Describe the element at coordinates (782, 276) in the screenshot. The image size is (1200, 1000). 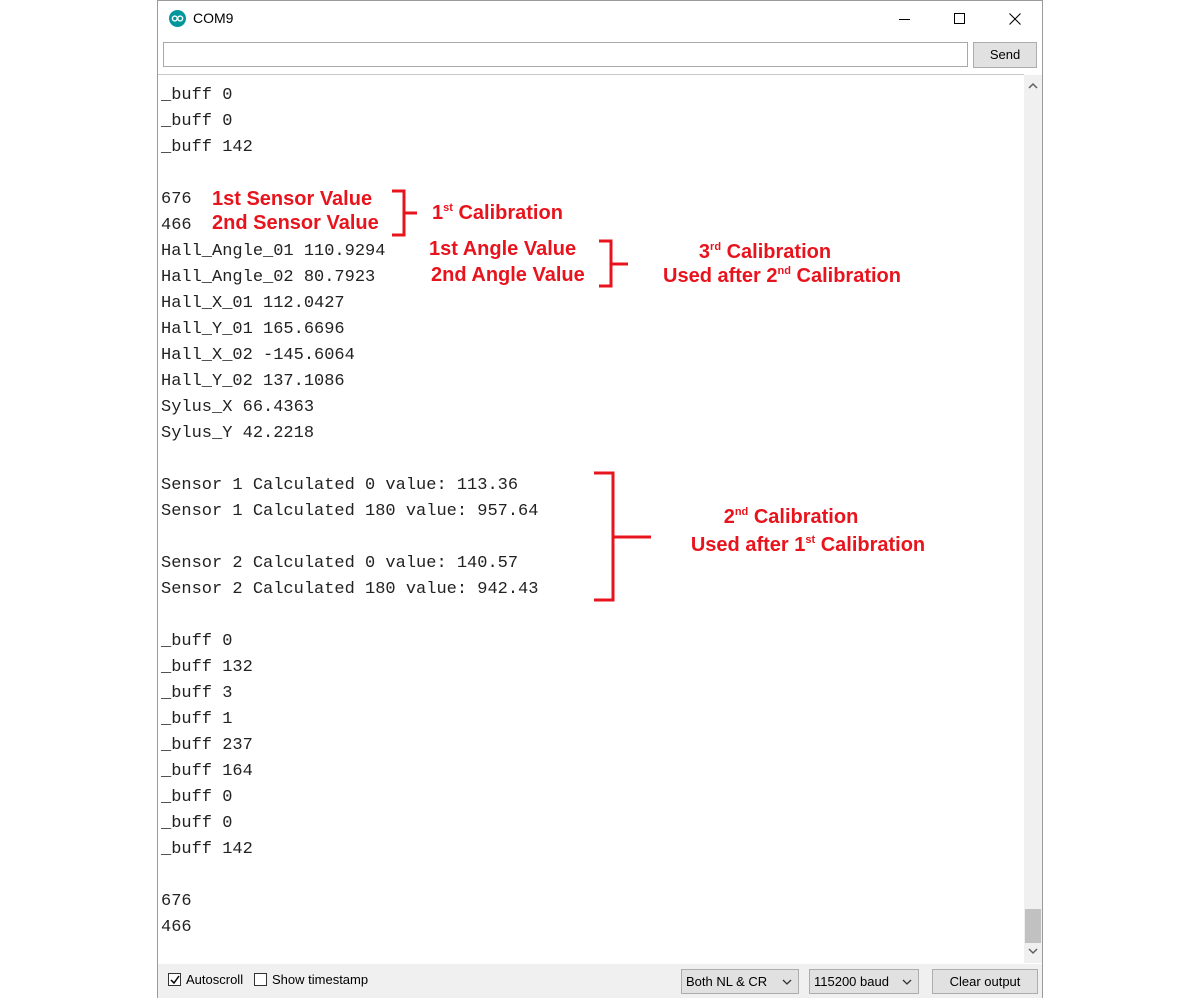
I see `annotation-calibration-3-note: Used after 2nd Calibration` at that location.